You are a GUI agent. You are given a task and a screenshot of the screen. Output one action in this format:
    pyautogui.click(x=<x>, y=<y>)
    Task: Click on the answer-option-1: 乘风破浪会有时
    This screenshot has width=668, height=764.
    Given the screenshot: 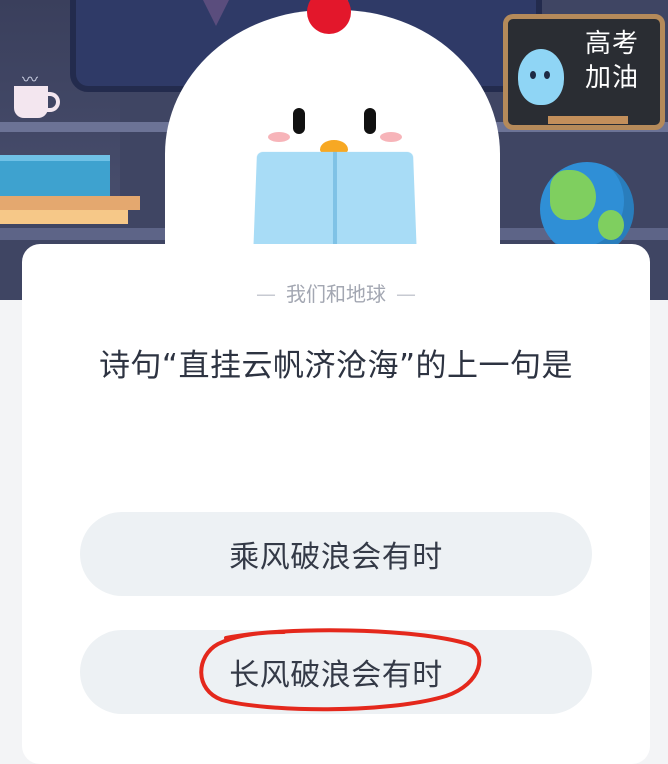 What is the action you would take?
    pyautogui.click(x=336, y=554)
    